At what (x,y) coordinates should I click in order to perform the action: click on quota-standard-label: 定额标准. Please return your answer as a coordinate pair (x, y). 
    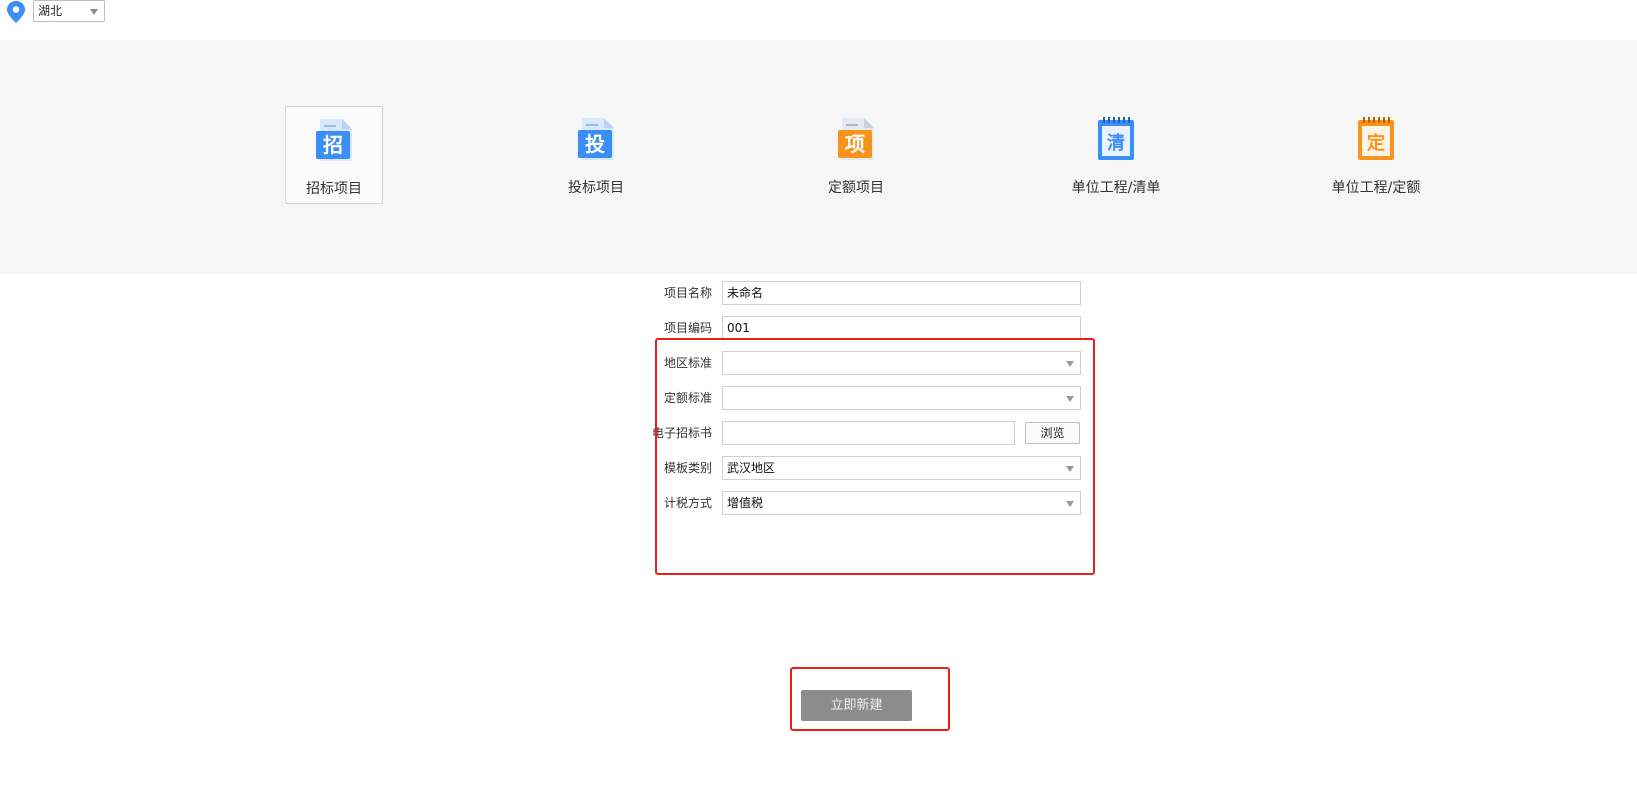
    Looking at the image, I should click on (687, 398).